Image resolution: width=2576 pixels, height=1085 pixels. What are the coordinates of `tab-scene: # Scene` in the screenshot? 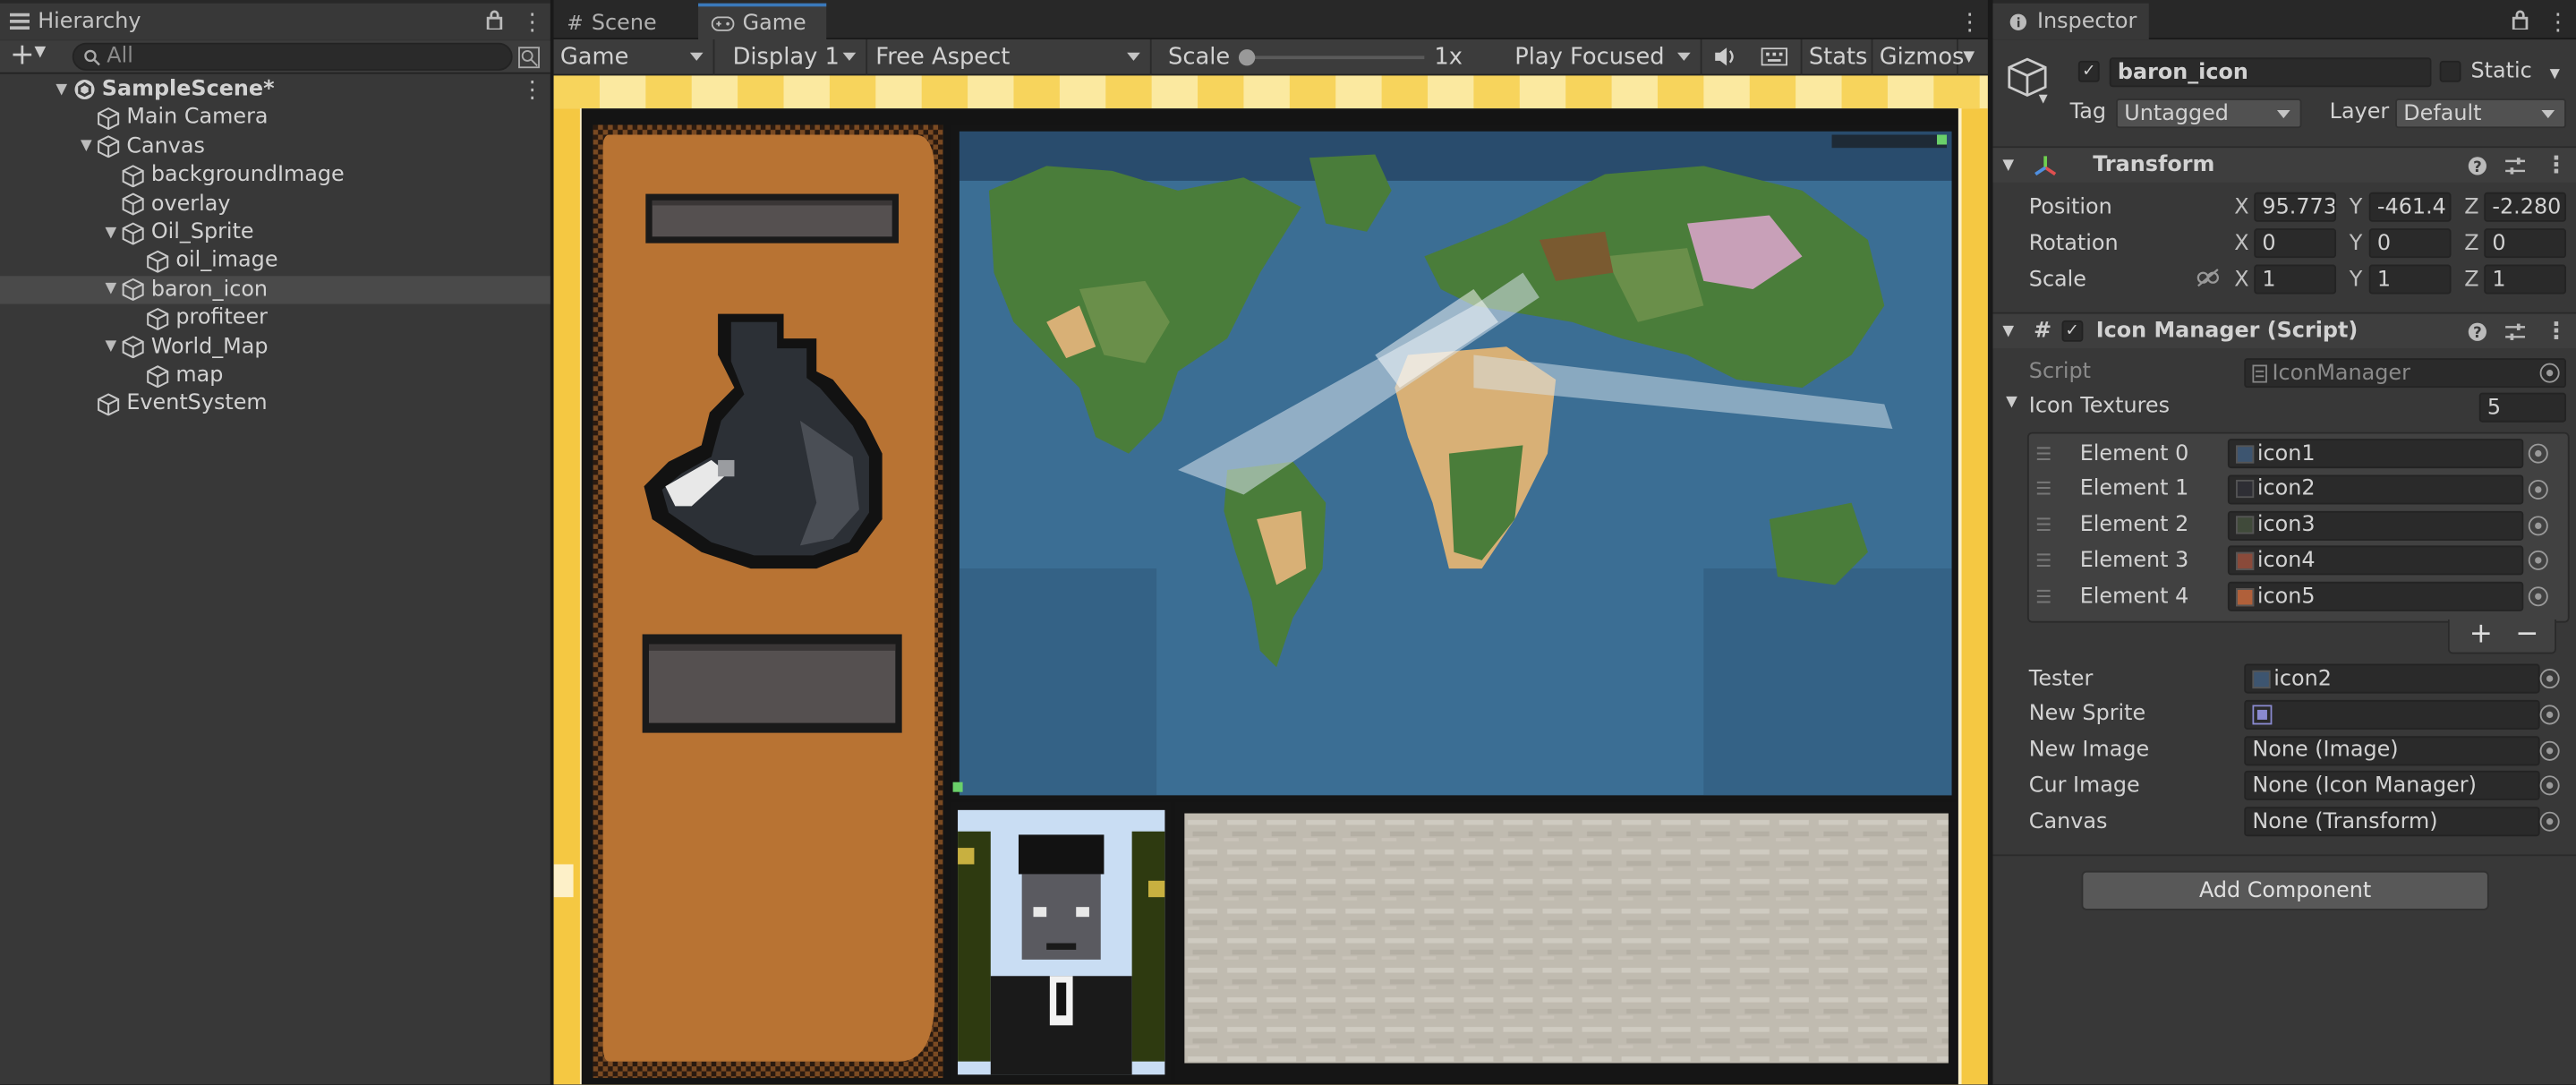 It's located at (626, 21).